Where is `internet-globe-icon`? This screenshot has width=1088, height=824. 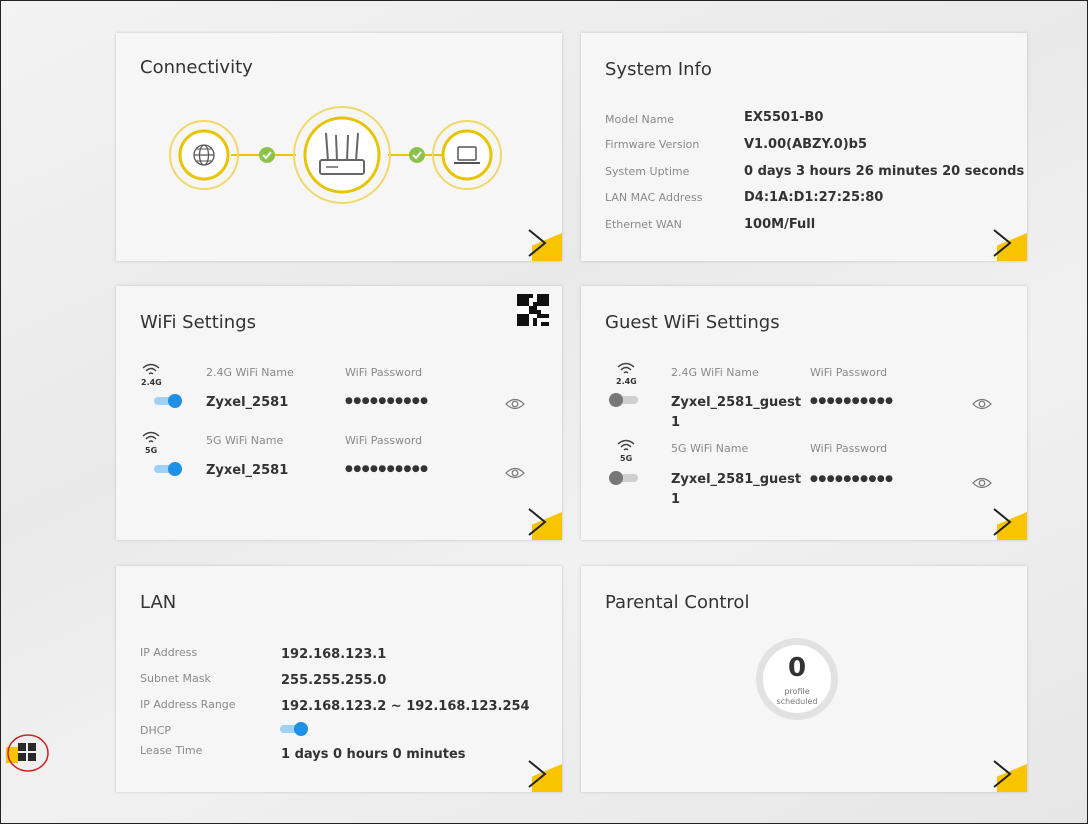 internet-globe-icon is located at coordinates (204, 155).